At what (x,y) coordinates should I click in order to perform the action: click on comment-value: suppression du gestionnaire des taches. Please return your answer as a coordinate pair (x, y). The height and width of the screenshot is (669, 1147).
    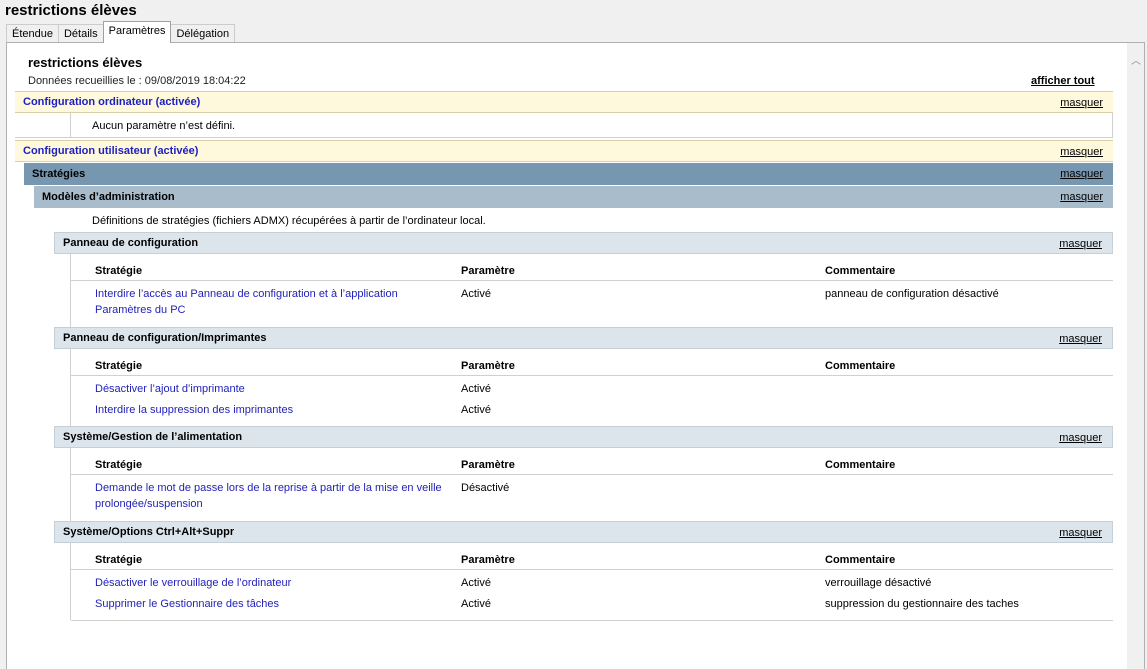
    Looking at the image, I should click on (922, 604).